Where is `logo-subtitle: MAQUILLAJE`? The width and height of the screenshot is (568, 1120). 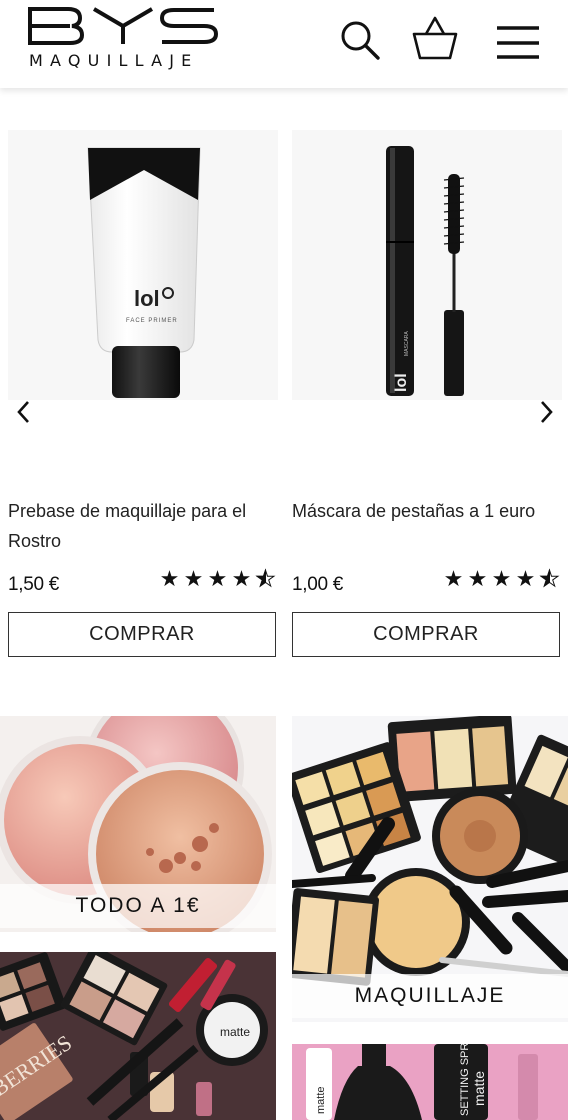 logo-subtitle: MAQUILLAJE is located at coordinates (114, 60).